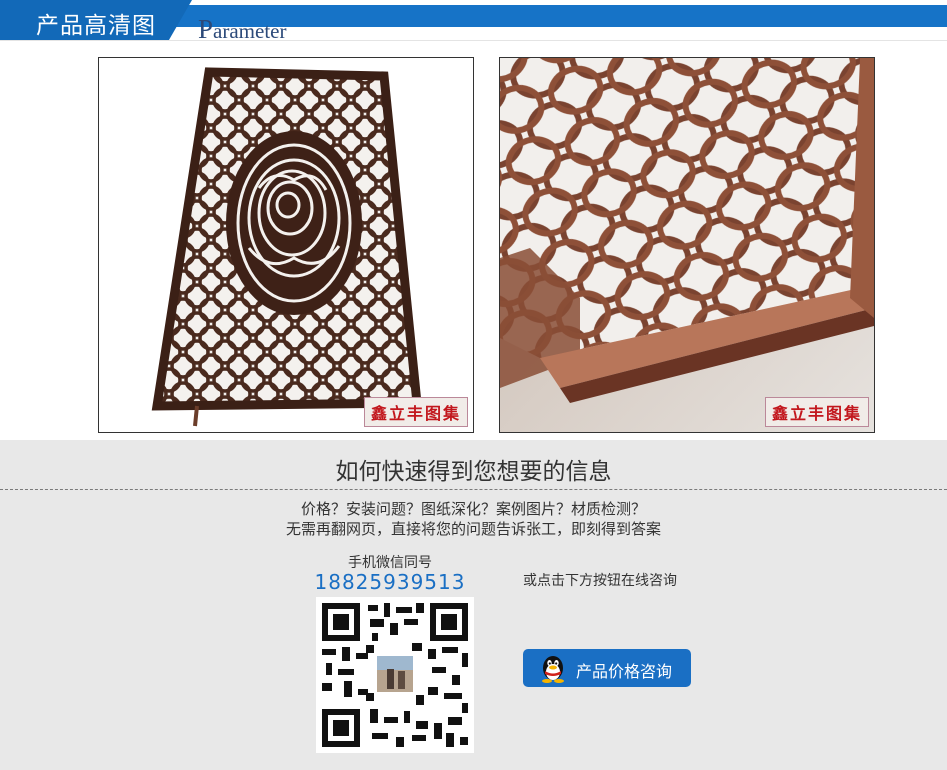  Describe the element at coordinates (473, 472) in the screenshot. I see `contact-heading: 如何快速得到您想要的信息` at that location.